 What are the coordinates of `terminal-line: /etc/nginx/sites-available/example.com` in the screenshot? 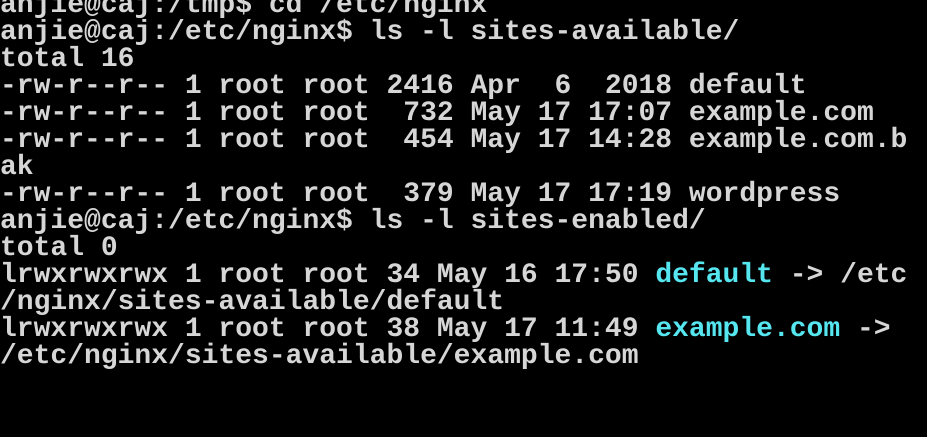 It's located at (319, 356).